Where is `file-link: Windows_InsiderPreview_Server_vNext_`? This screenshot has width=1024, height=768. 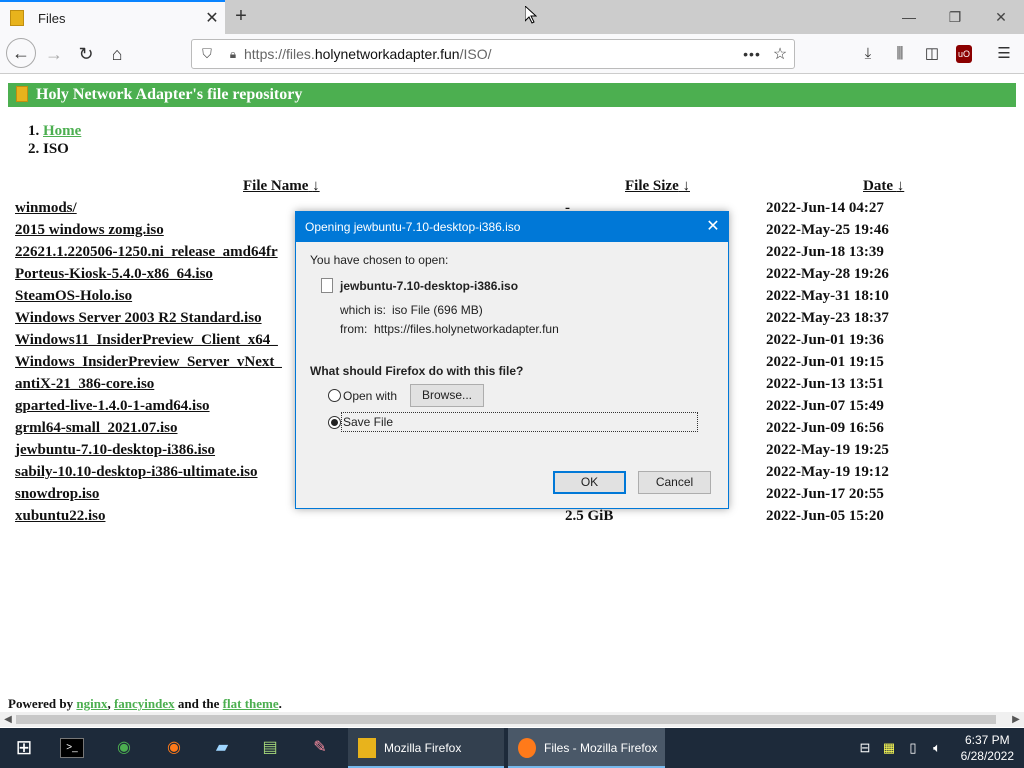 file-link: Windows_InsiderPreview_Server_vNext_ is located at coordinates (148, 362).